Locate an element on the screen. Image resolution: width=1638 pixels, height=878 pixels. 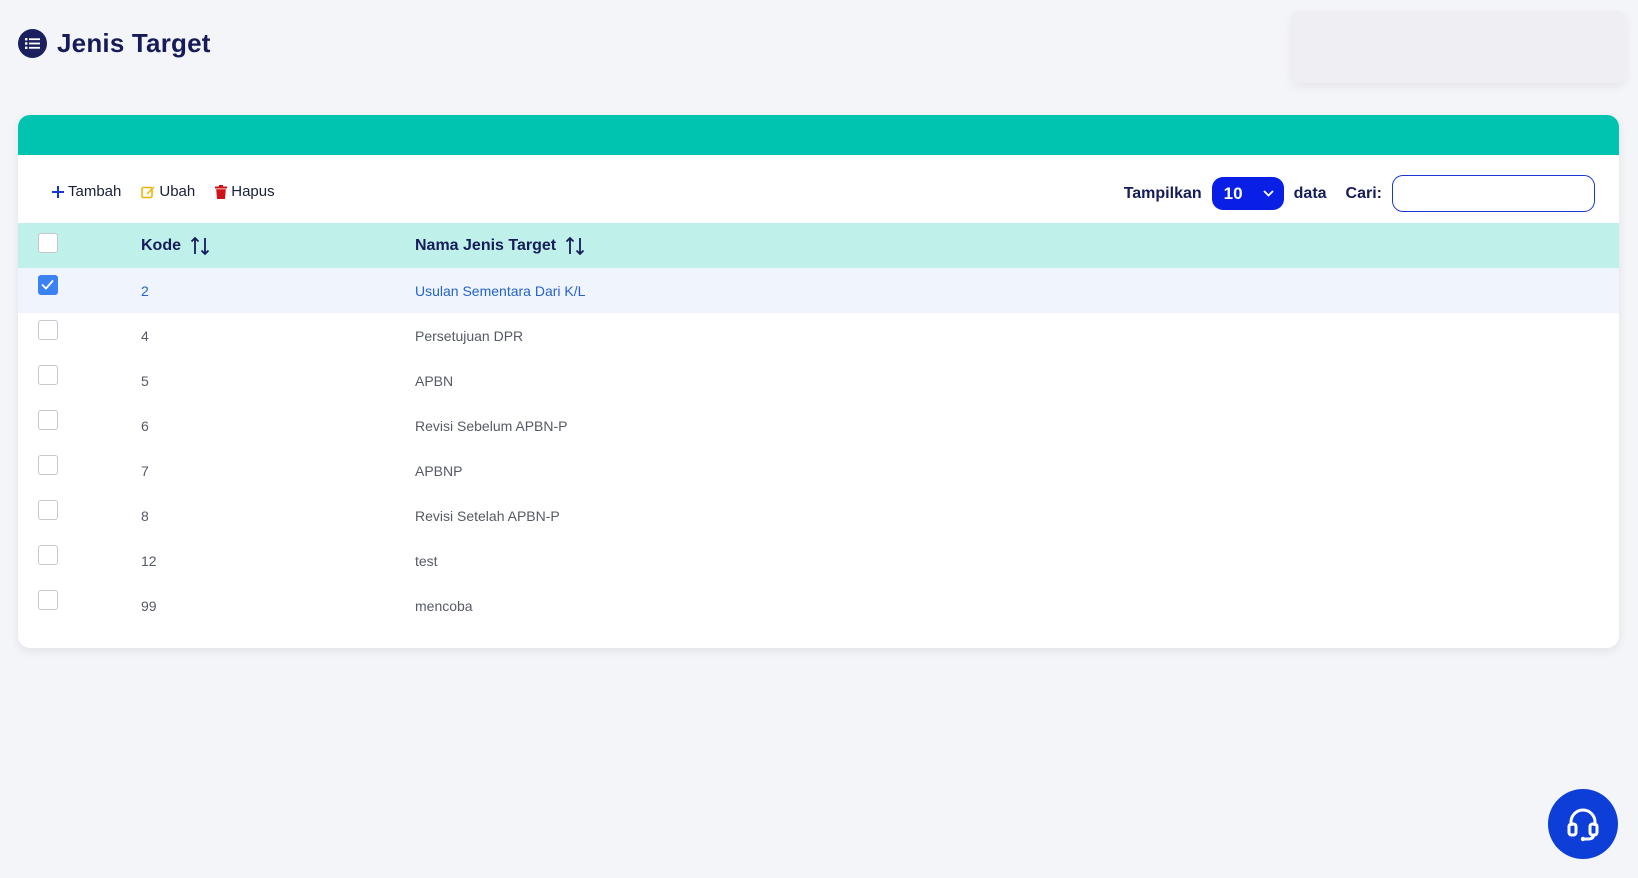
support-chat-button is located at coordinates (1583, 824).